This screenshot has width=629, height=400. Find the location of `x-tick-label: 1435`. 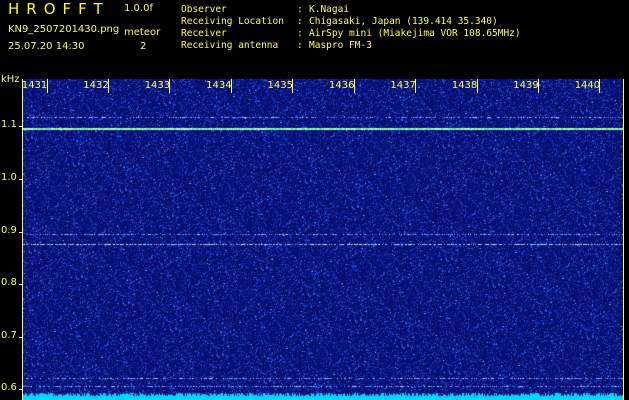

x-tick-label: 1435 is located at coordinates (280, 85).